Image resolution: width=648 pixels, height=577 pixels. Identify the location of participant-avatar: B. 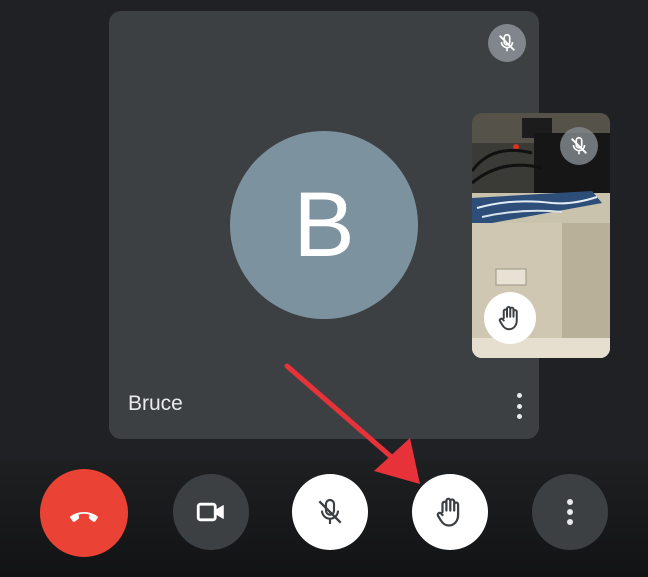
(324, 225).